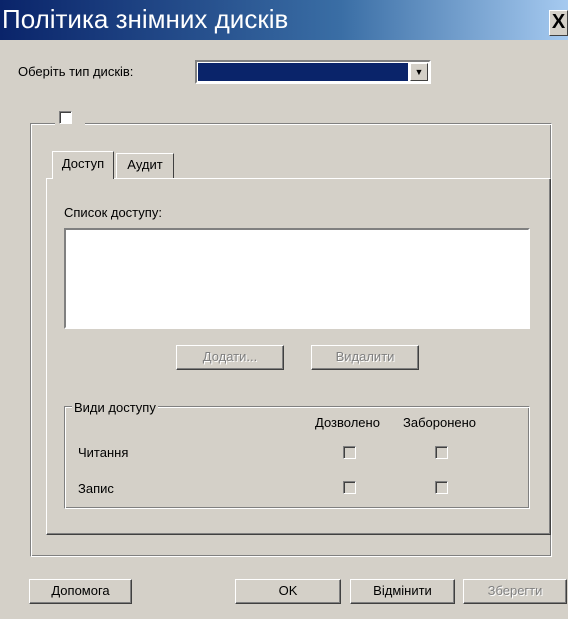  I want to click on ok-button: OK, so click(288, 591).